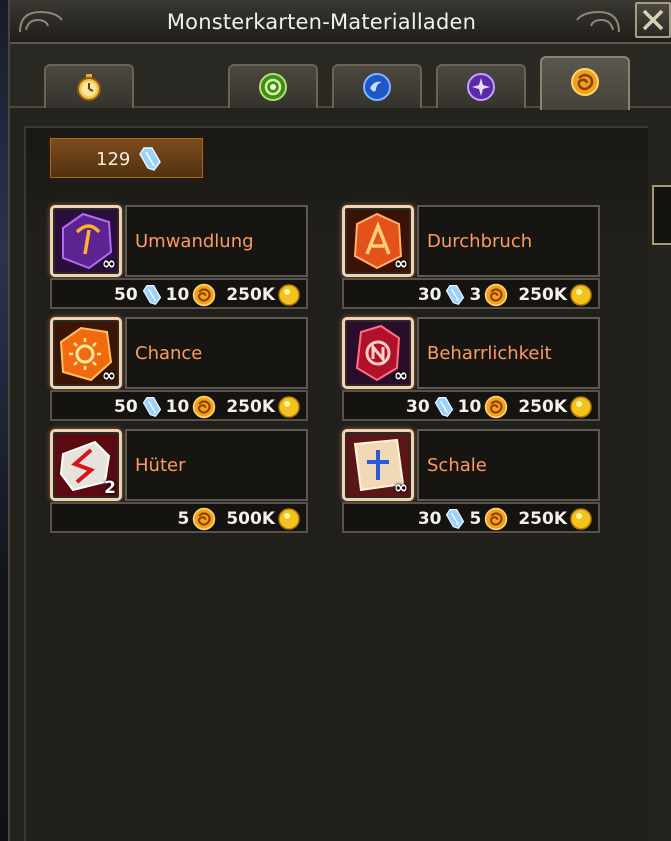 This screenshot has height=841, width=671. I want to click on item-name-box: Chance, so click(216, 353).